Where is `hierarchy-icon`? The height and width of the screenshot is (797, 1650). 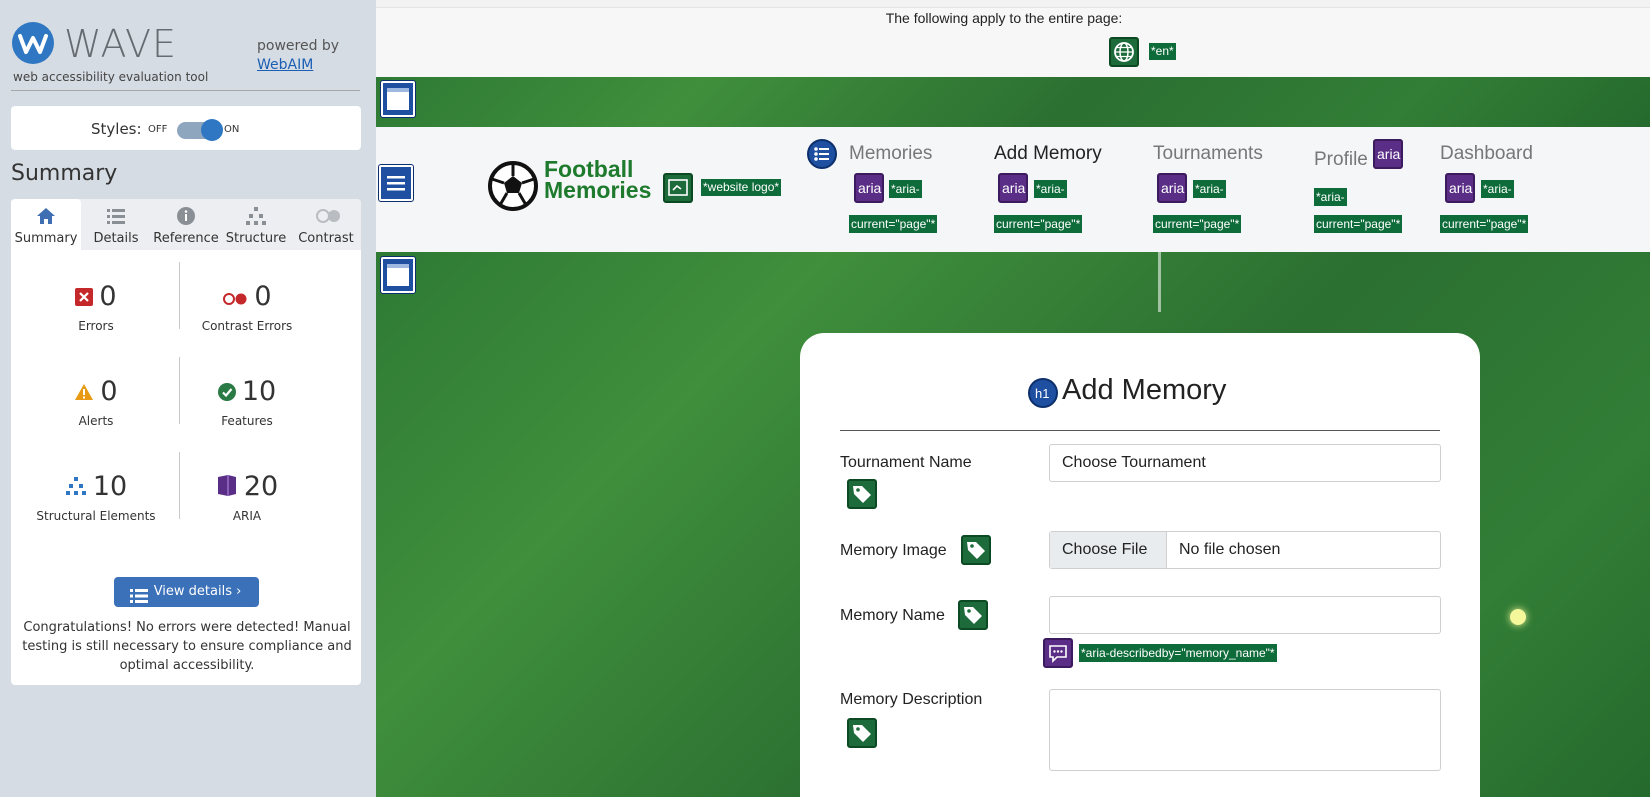
hierarchy-icon is located at coordinates (256, 216).